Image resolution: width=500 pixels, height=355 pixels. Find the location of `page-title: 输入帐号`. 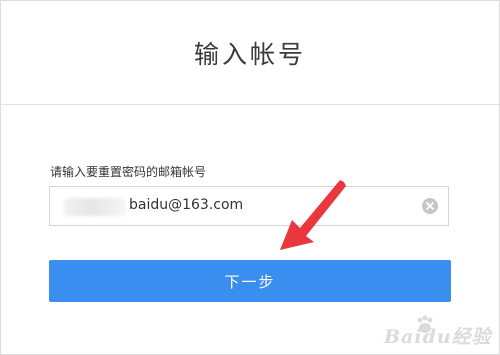

page-title: 输入帐号 is located at coordinates (249, 54).